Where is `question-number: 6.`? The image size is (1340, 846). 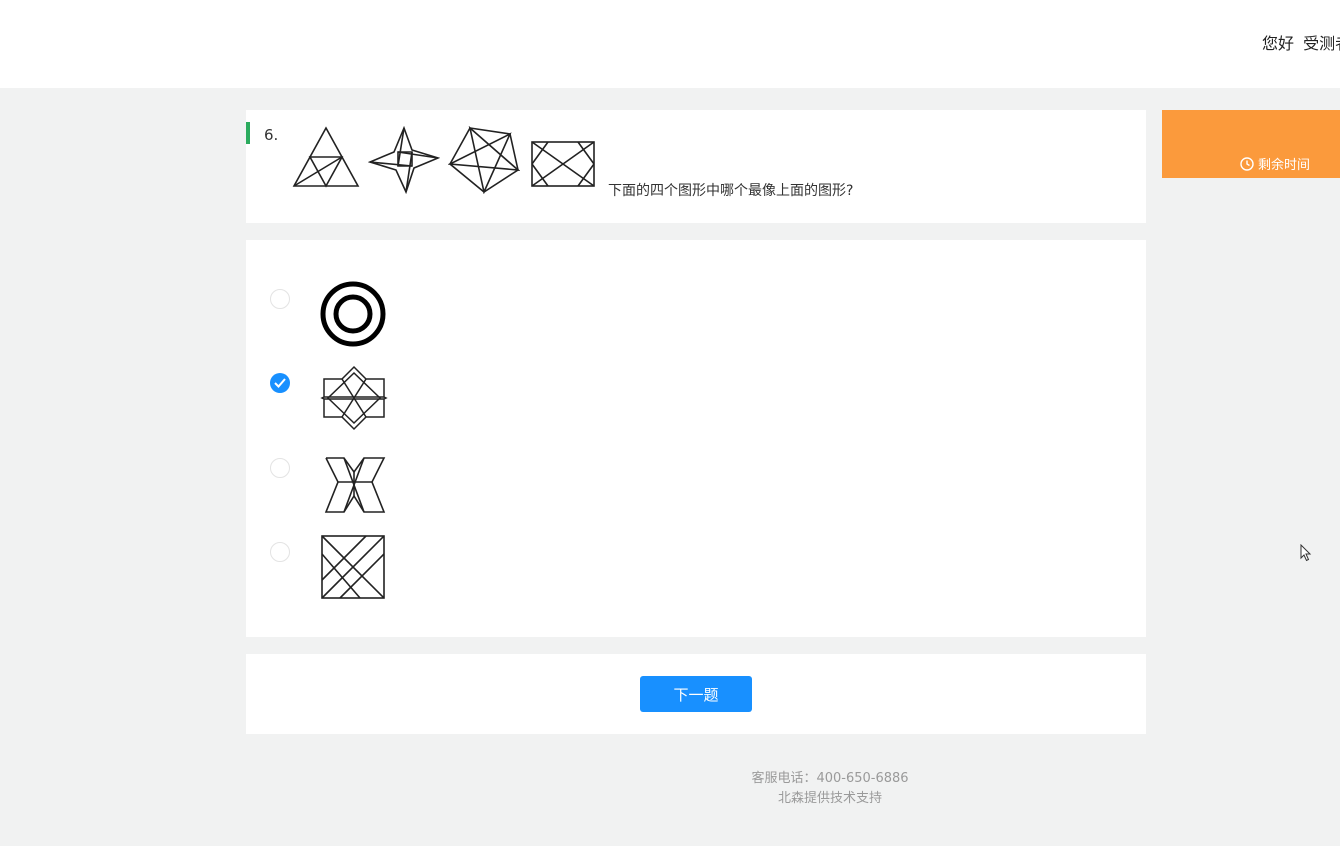
question-number: 6. is located at coordinates (271, 135).